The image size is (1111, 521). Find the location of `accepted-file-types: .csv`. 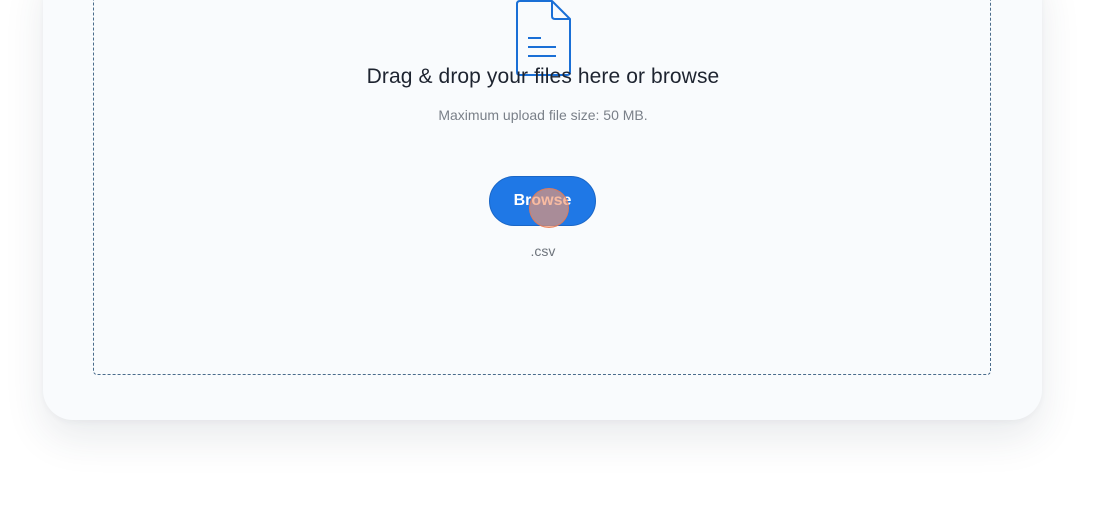

accepted-file-types: .csv is located at coordinates (543, 251).